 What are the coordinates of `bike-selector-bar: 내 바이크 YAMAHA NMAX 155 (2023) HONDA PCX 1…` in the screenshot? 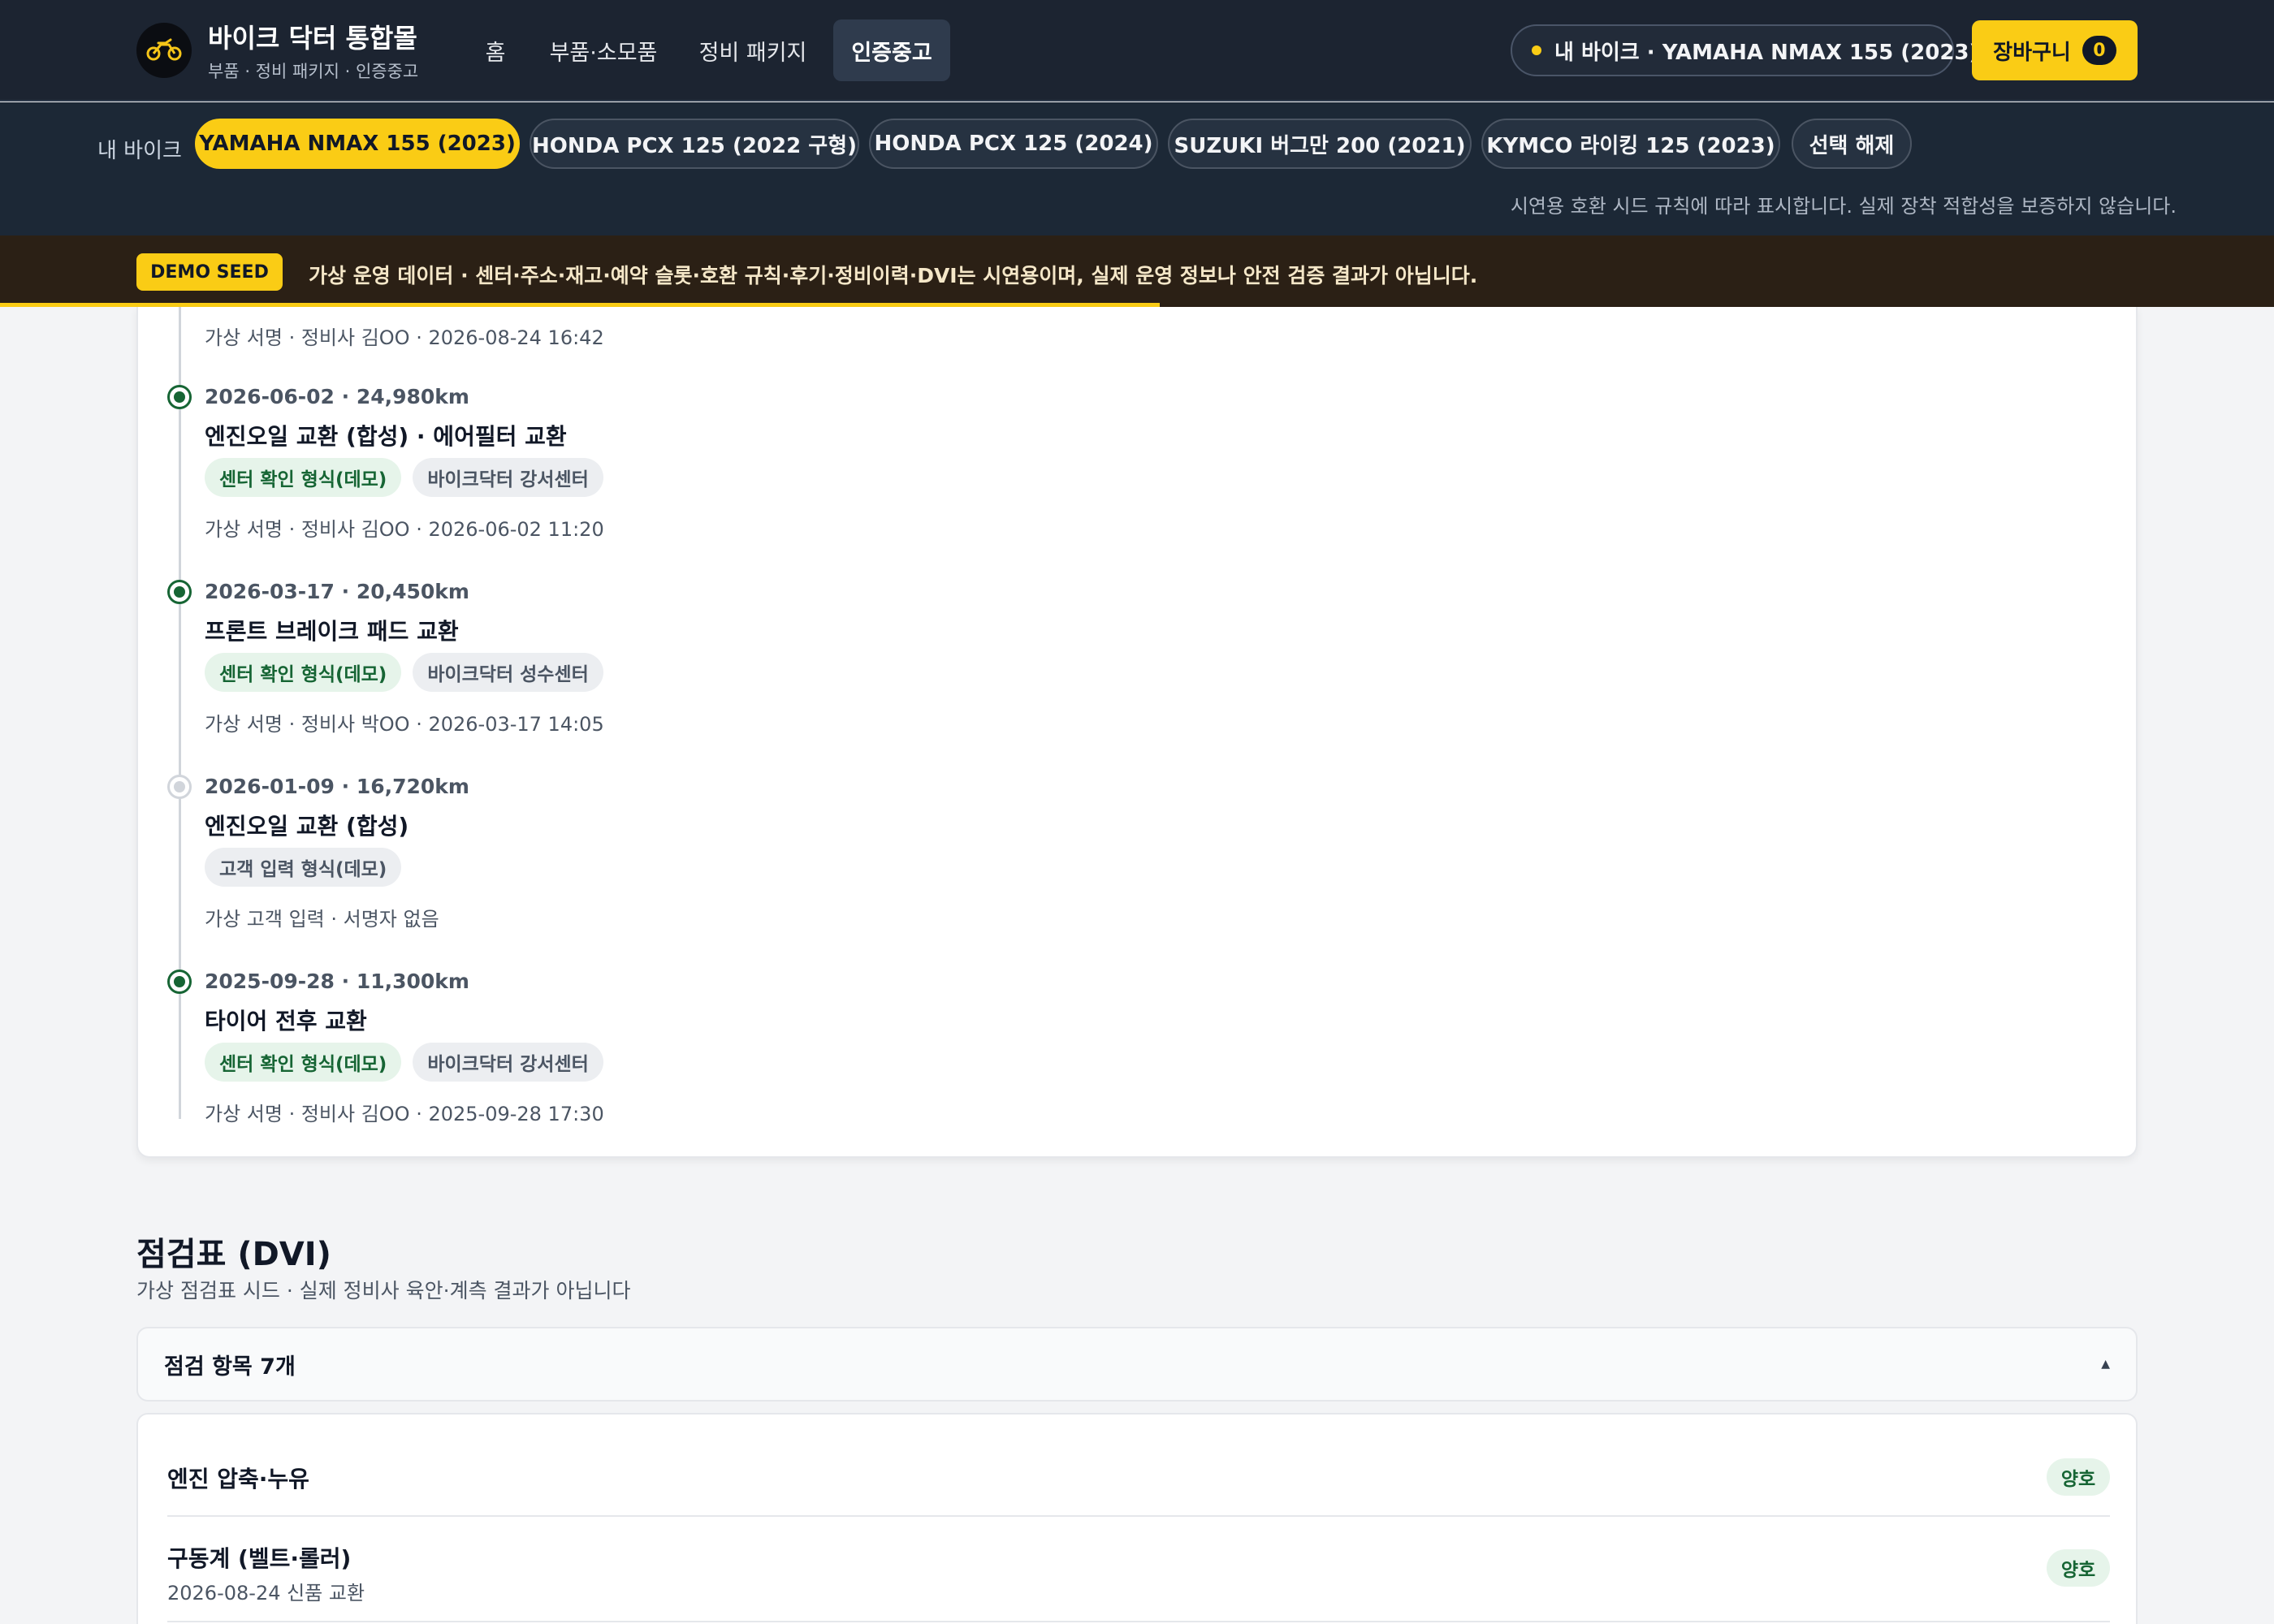 It's located at (1137, 169).